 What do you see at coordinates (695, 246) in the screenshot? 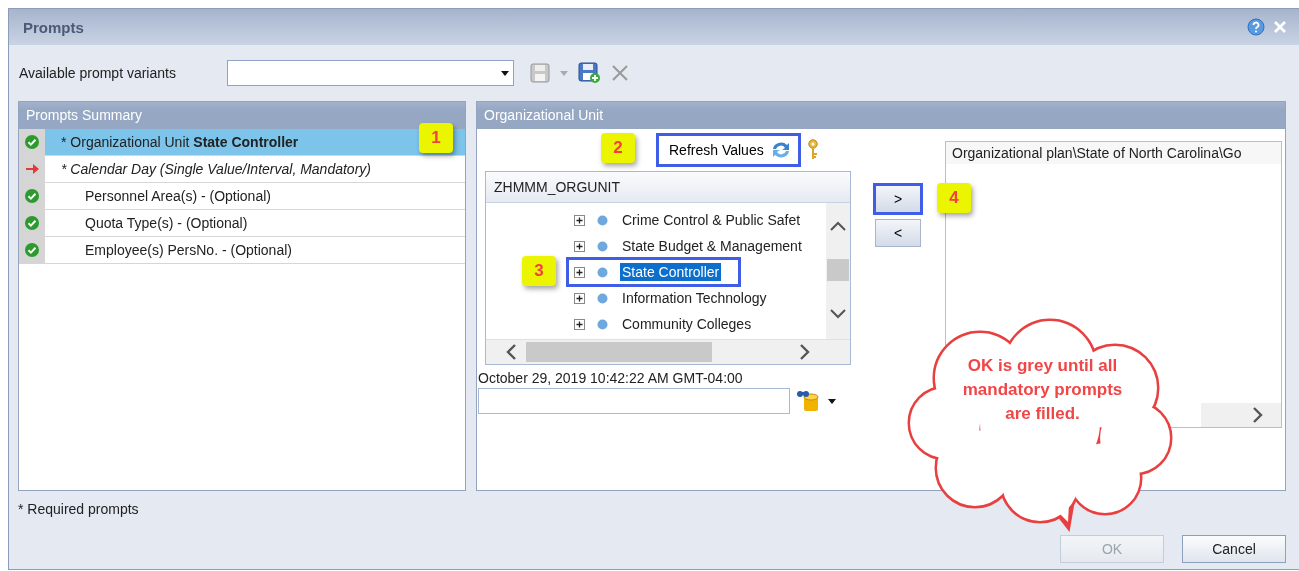
I see `tree-node: State Budget & Management` at bounding box center [695, 246].